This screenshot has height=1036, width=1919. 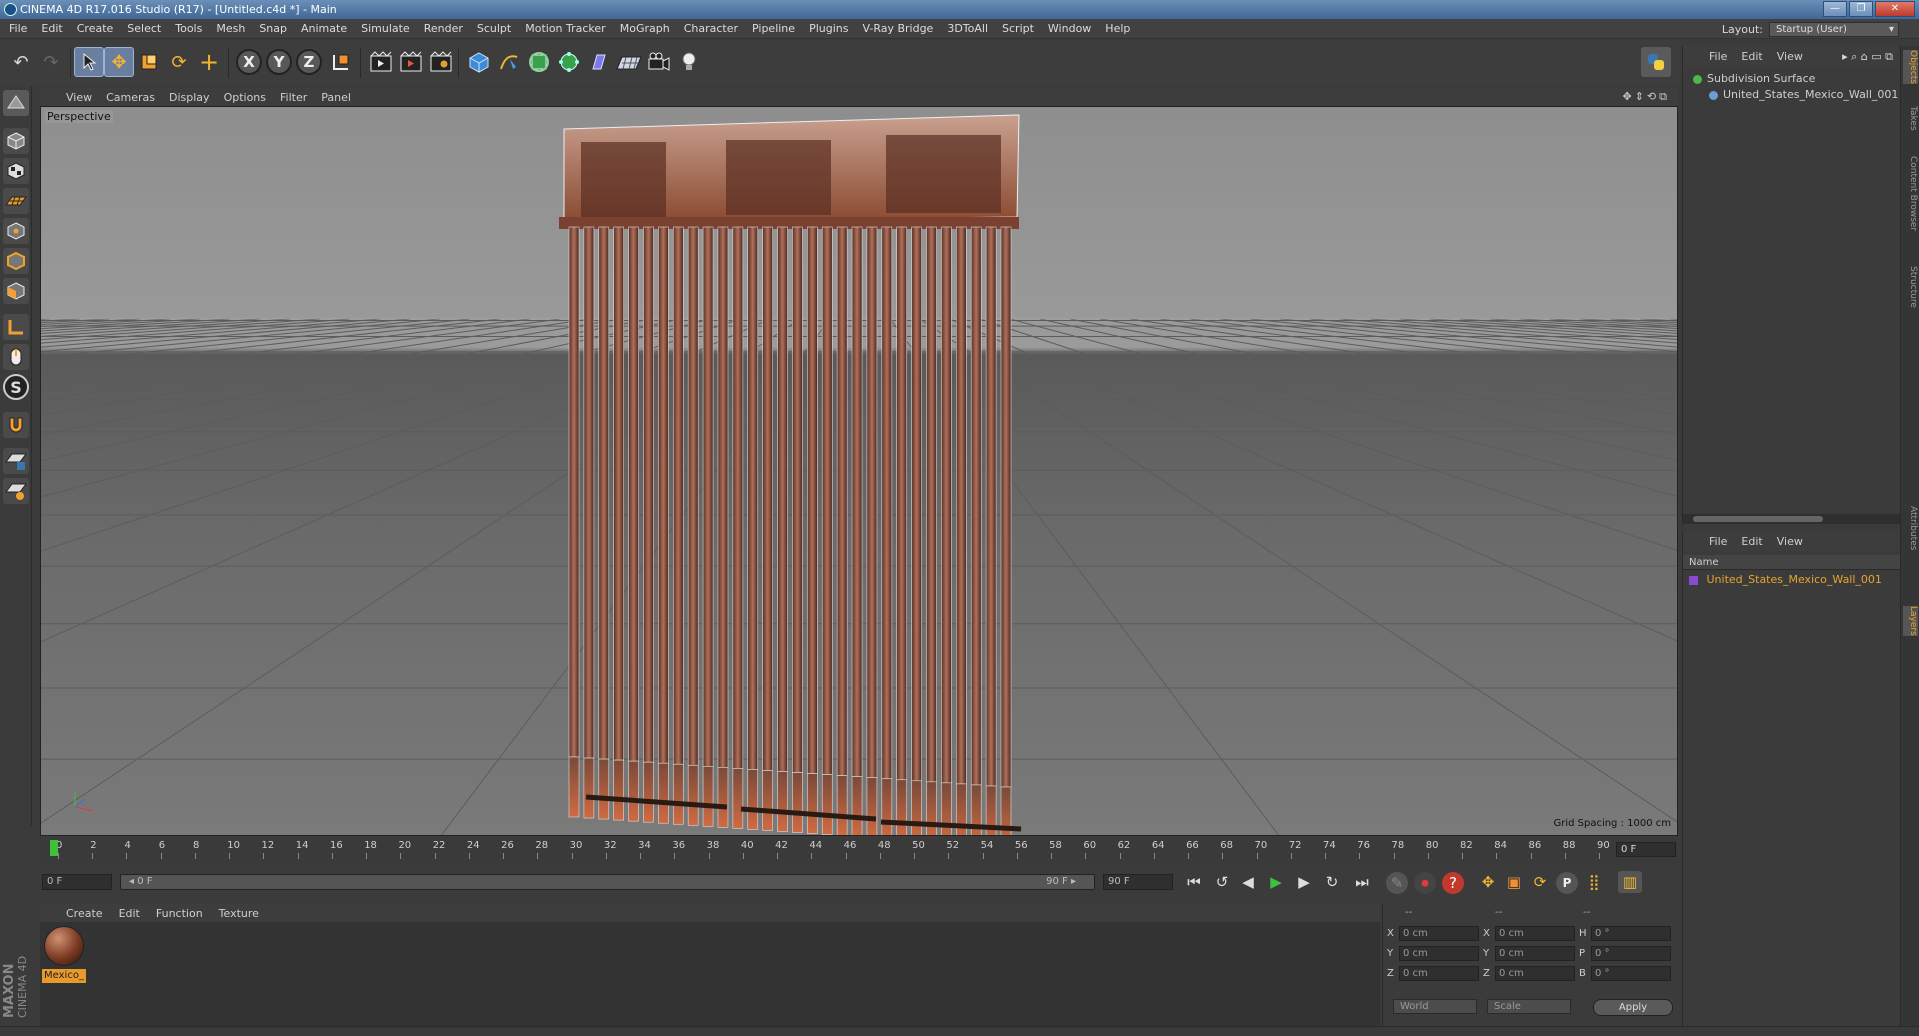 What do you see at coordinates (230, 28) in the screenshot?
I see `menu-mesh: Mesh` at bounding box center [230, 28].